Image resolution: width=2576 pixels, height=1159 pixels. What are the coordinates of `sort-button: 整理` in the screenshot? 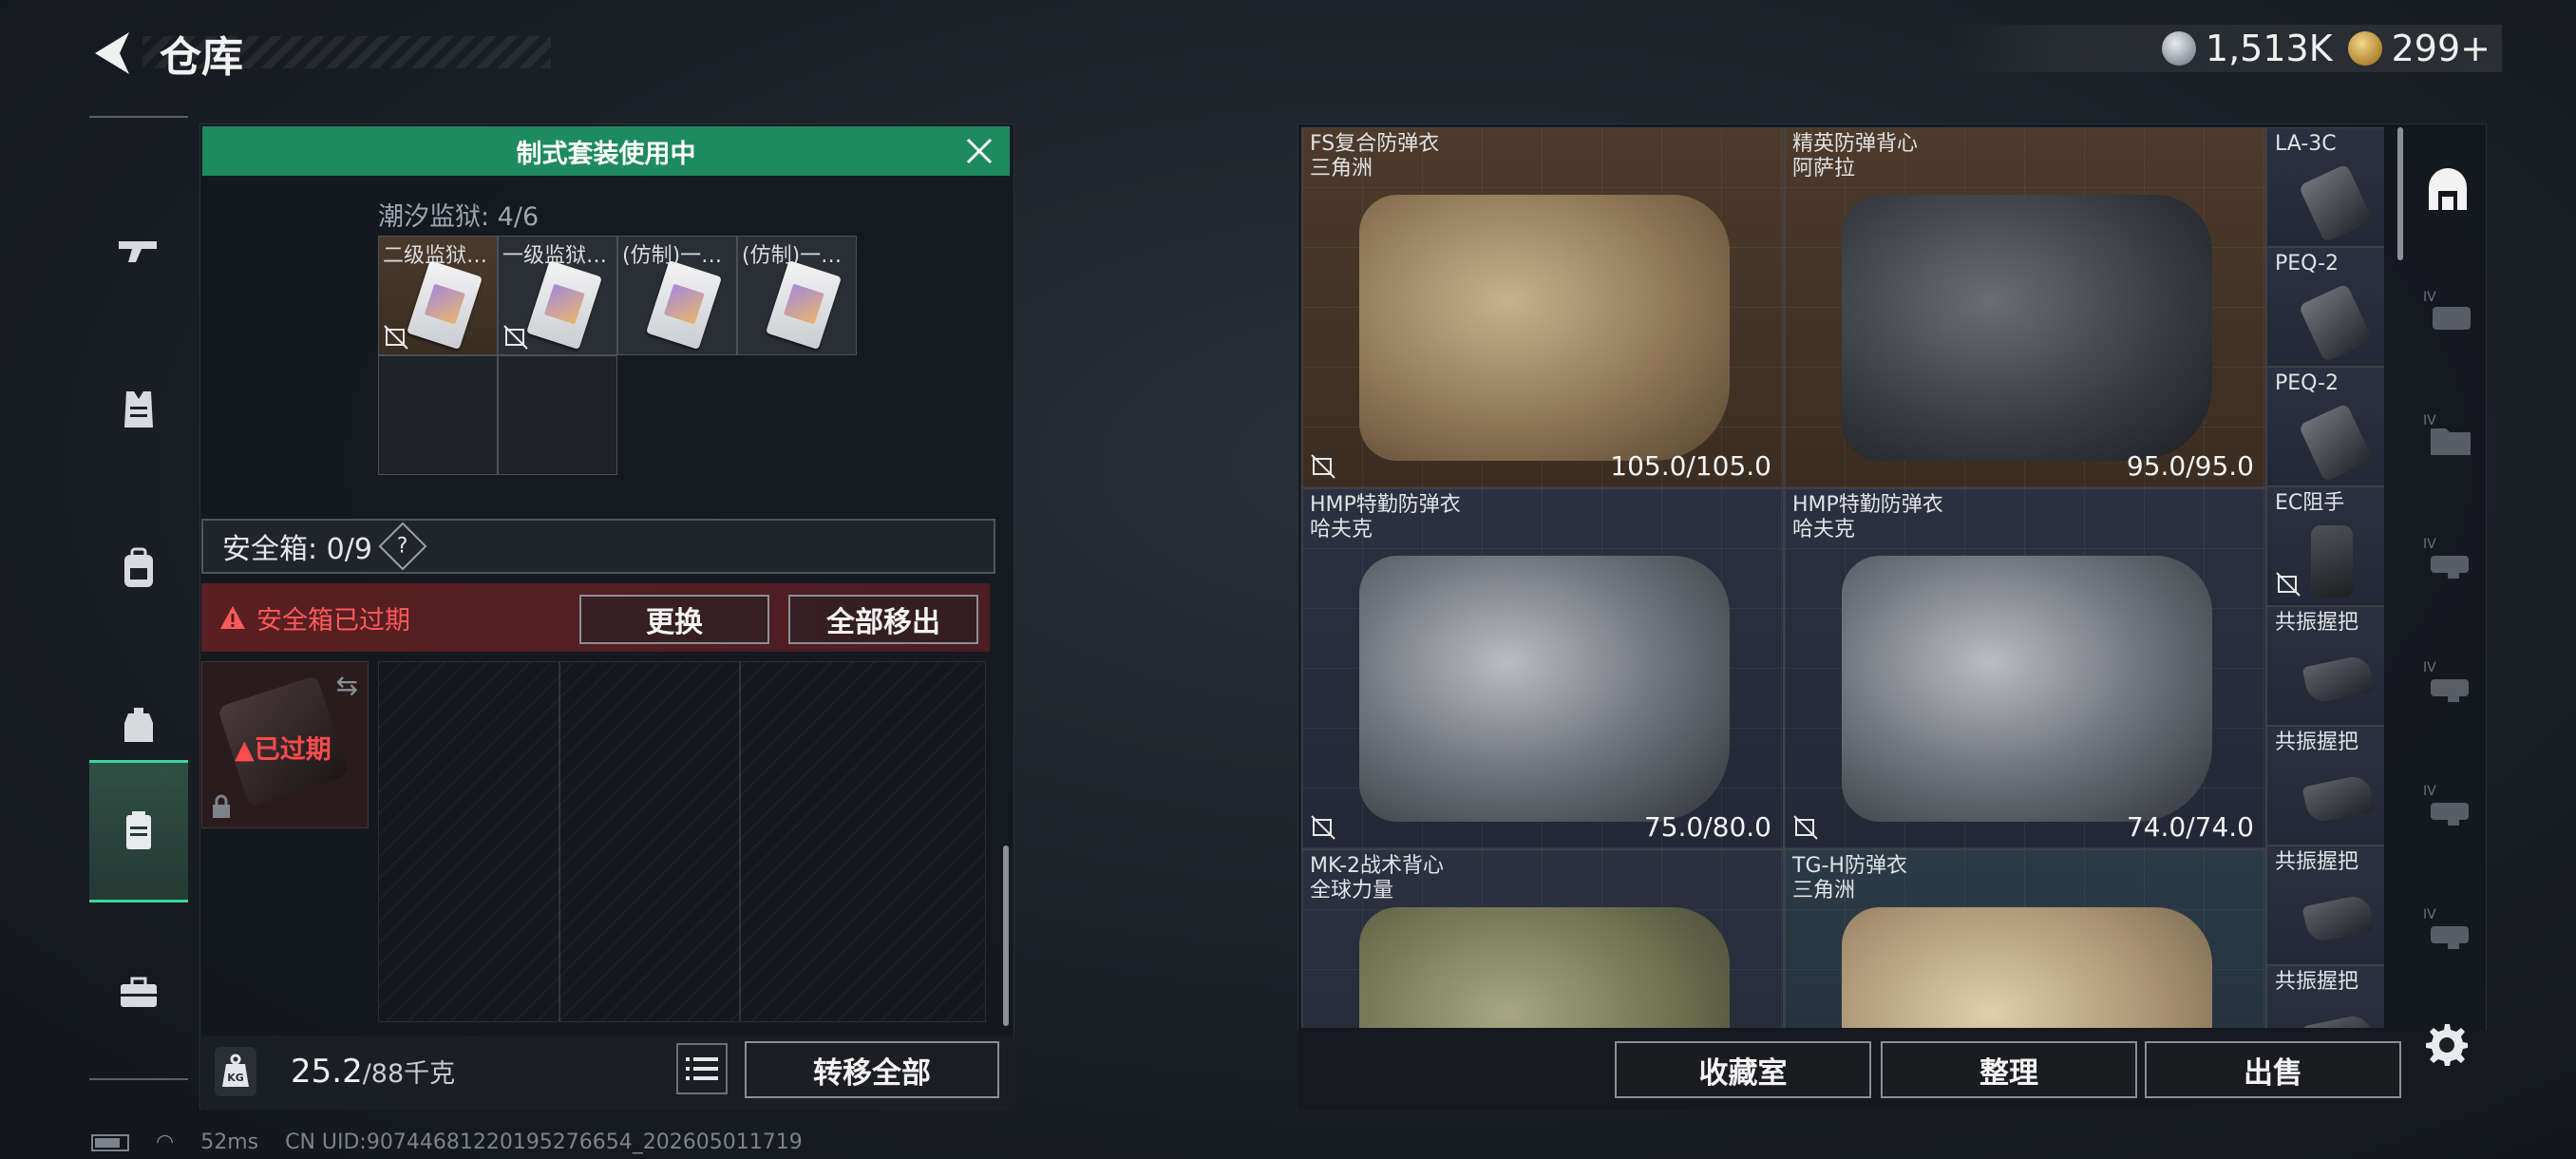 It's located at (2009, 1069).